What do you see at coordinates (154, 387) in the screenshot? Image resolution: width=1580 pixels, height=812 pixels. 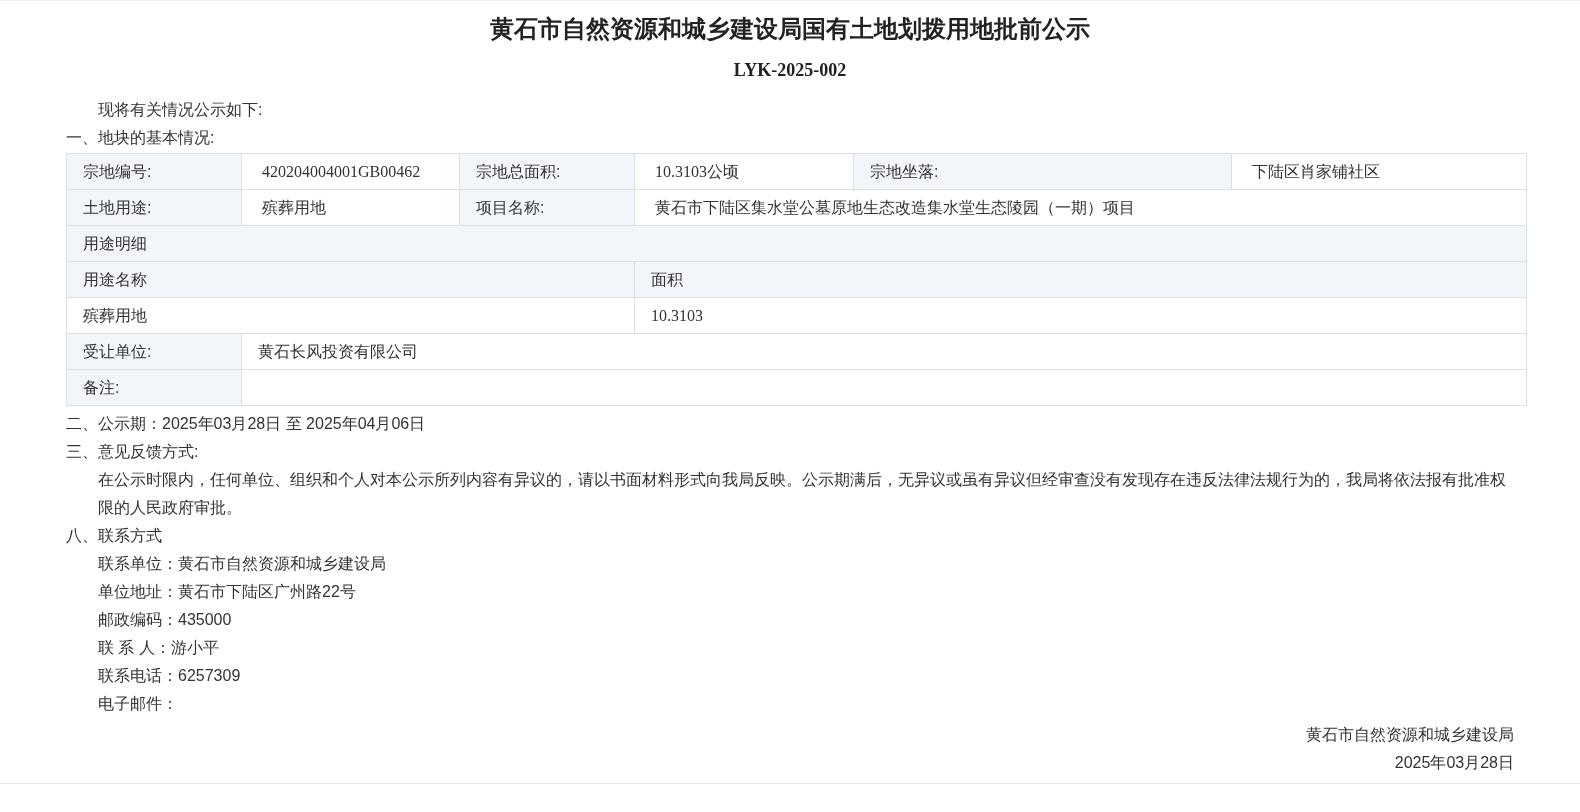 I see `field-label: 备注:` at bounding box center [154, 387].